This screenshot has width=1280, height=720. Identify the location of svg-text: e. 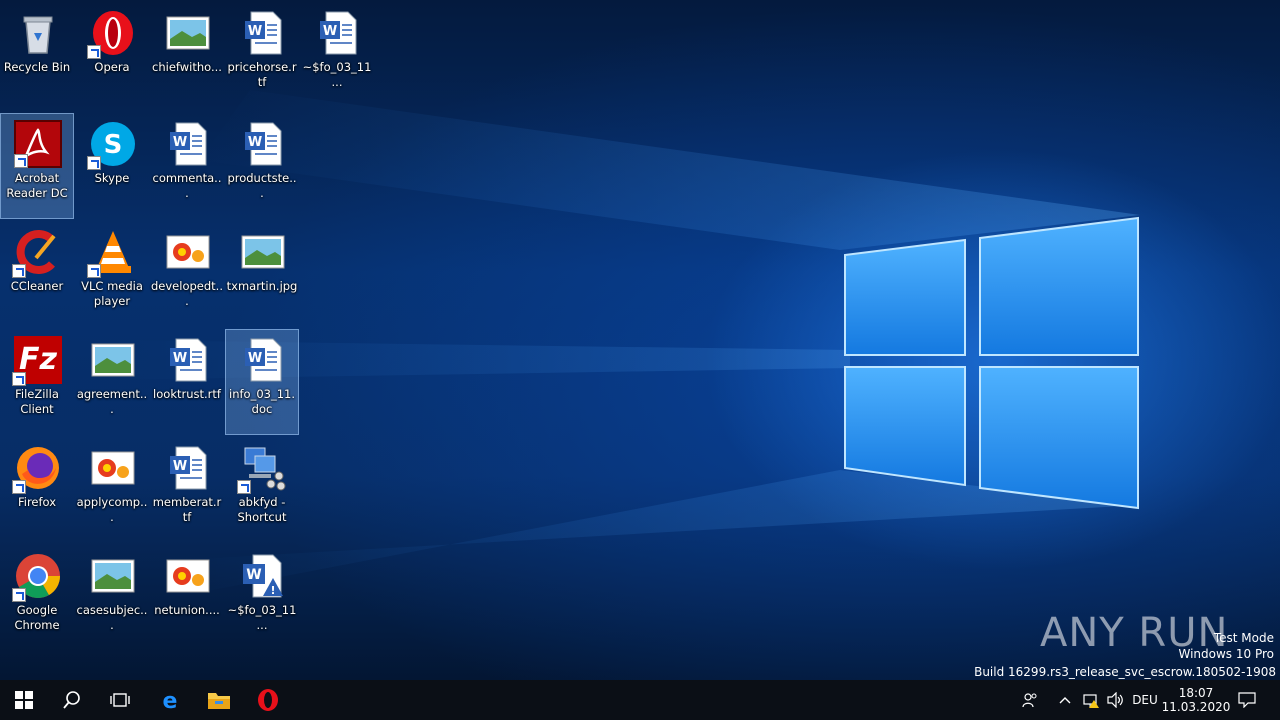
(170, 700).